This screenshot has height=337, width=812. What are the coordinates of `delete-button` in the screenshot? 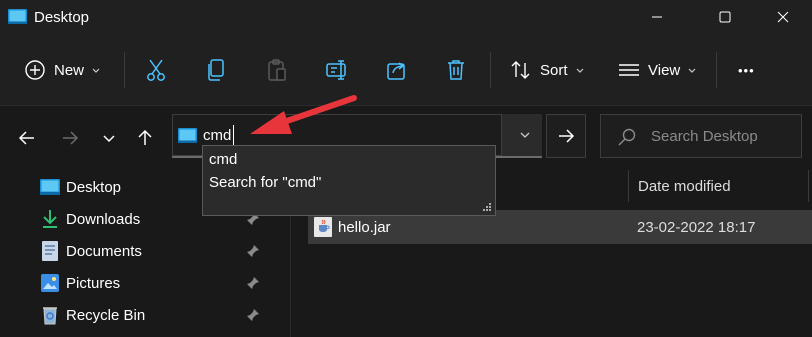 It's located at (456, 70).